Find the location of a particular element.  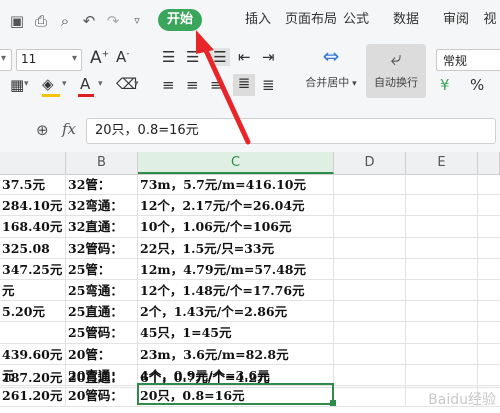

cell-a: 325.08 is located at coordinates (33, 248).